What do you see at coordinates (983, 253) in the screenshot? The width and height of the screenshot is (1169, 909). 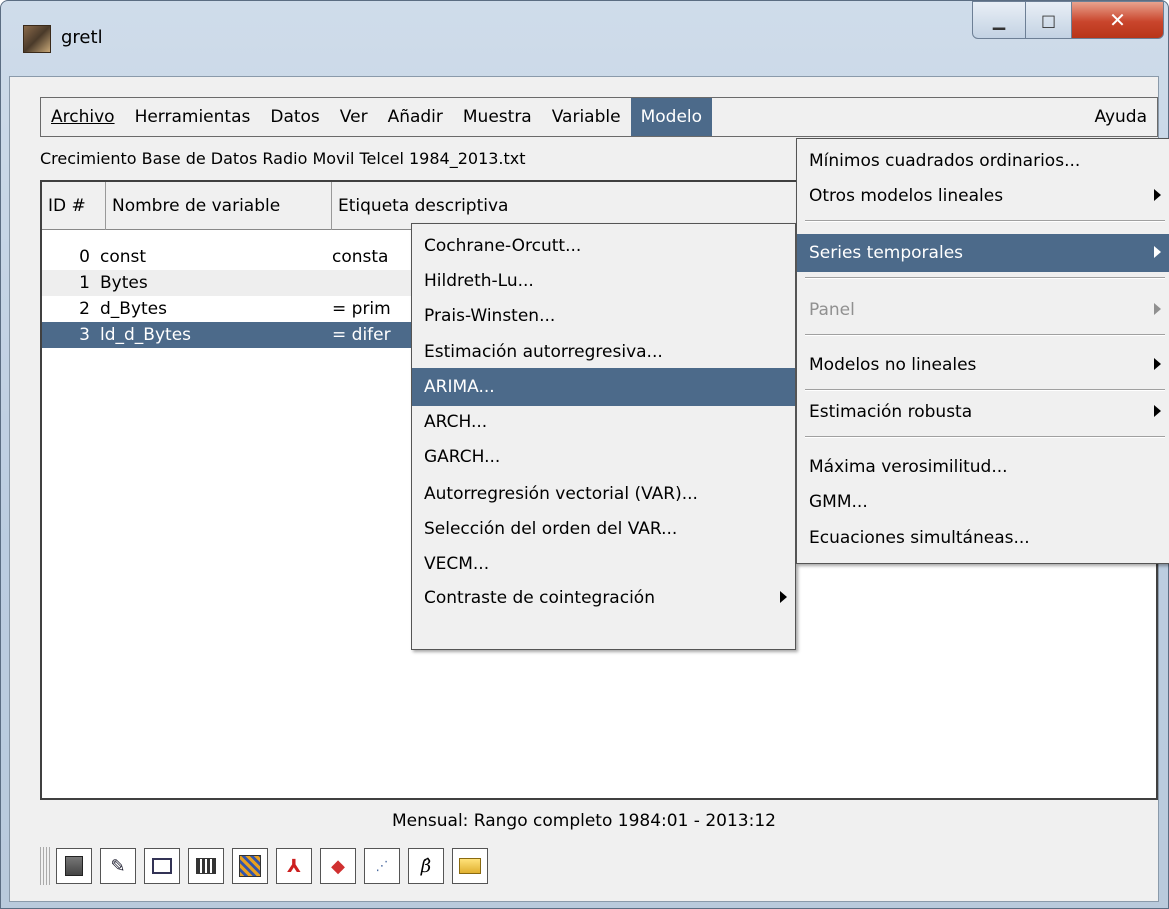 I see `menu-item-series-temporales: Series temporales` at bounding box center [983, 253].